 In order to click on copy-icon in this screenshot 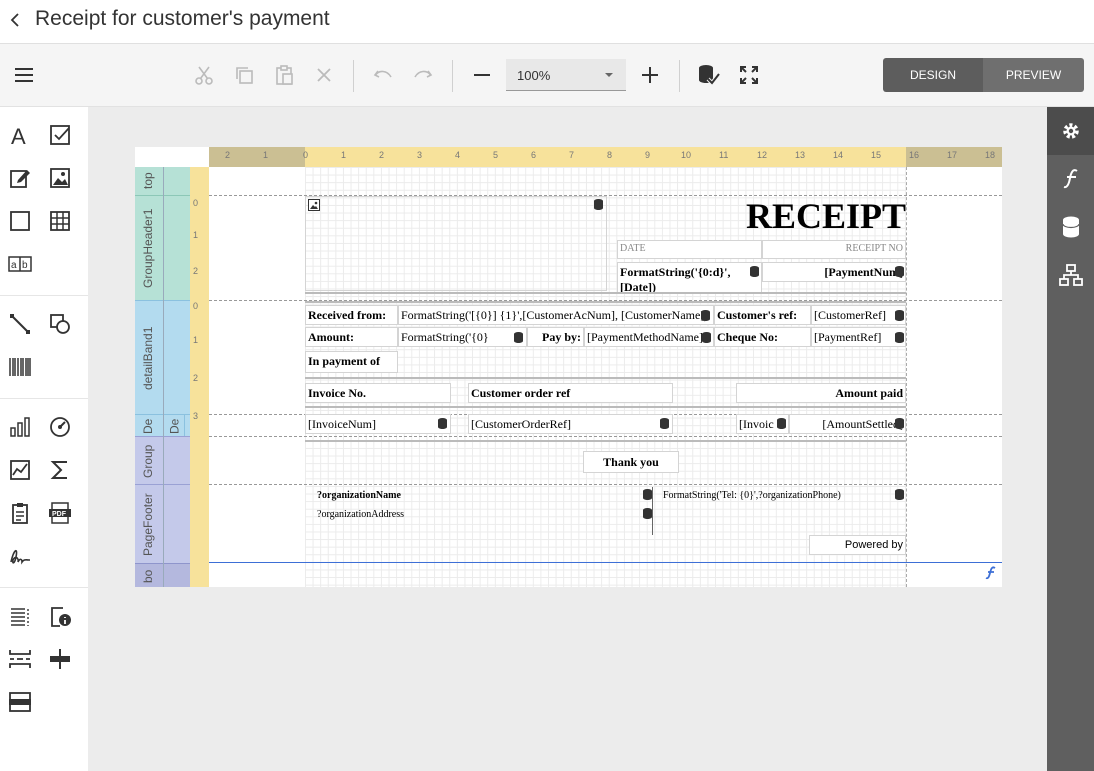, I will do `click(244, 75)`.